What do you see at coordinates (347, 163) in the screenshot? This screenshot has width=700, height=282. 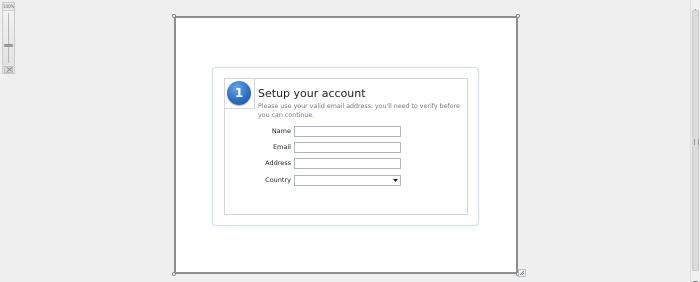 I see `address-input` at bounding box center [347, 163].